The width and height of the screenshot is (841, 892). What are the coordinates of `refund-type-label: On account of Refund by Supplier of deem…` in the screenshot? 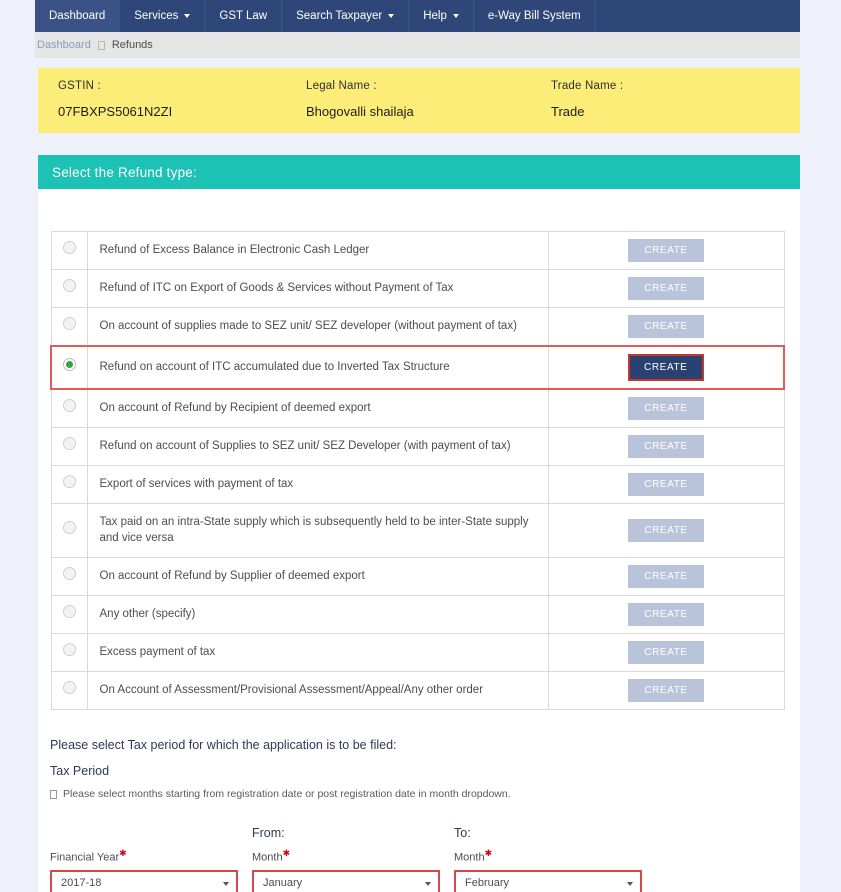 It's located at (232, 576).